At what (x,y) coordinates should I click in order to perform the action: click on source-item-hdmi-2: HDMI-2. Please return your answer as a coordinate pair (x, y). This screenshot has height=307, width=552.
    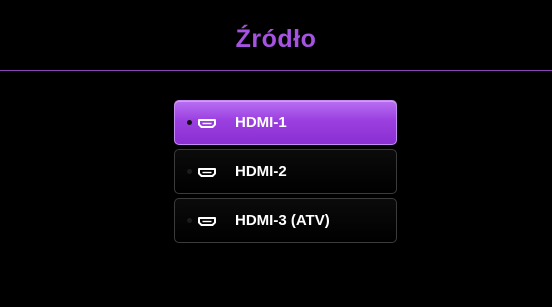
    Looking at the image, I should click on (285, 171).